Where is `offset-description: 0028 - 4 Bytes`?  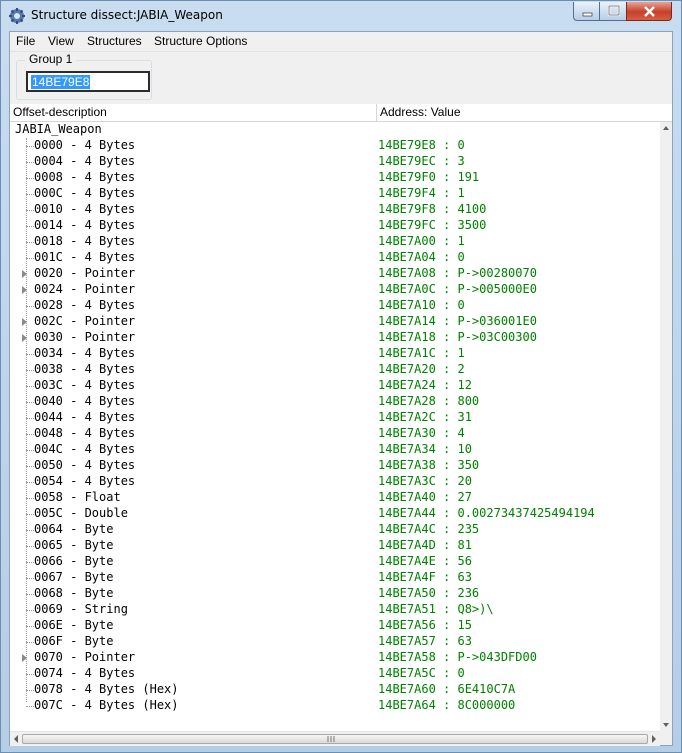 offset-description: 0028 - 4 Bytes is located at coordinates (85, 305).